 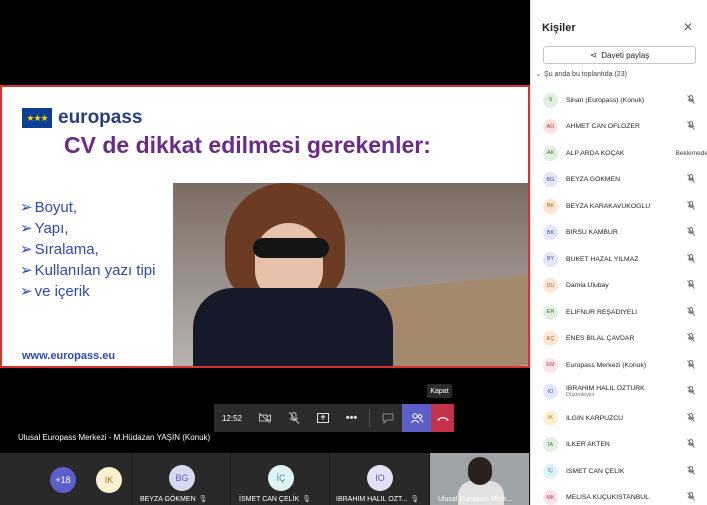 I want to click on participant-row: BG BEYZA GÖKMEN, so click(x=619, y=180).